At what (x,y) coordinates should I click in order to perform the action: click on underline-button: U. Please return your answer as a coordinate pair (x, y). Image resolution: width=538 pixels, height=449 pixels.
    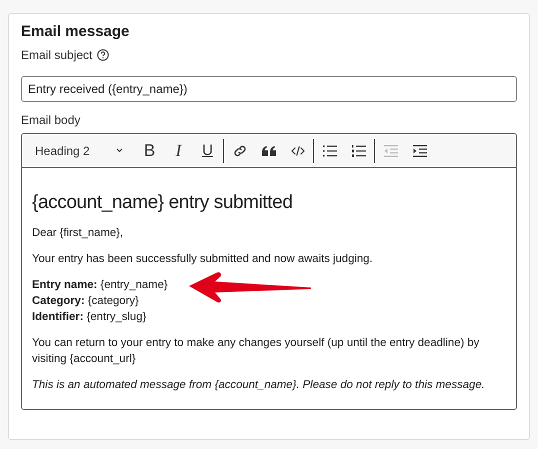
    Looking at the image, I should click on (207, 151).